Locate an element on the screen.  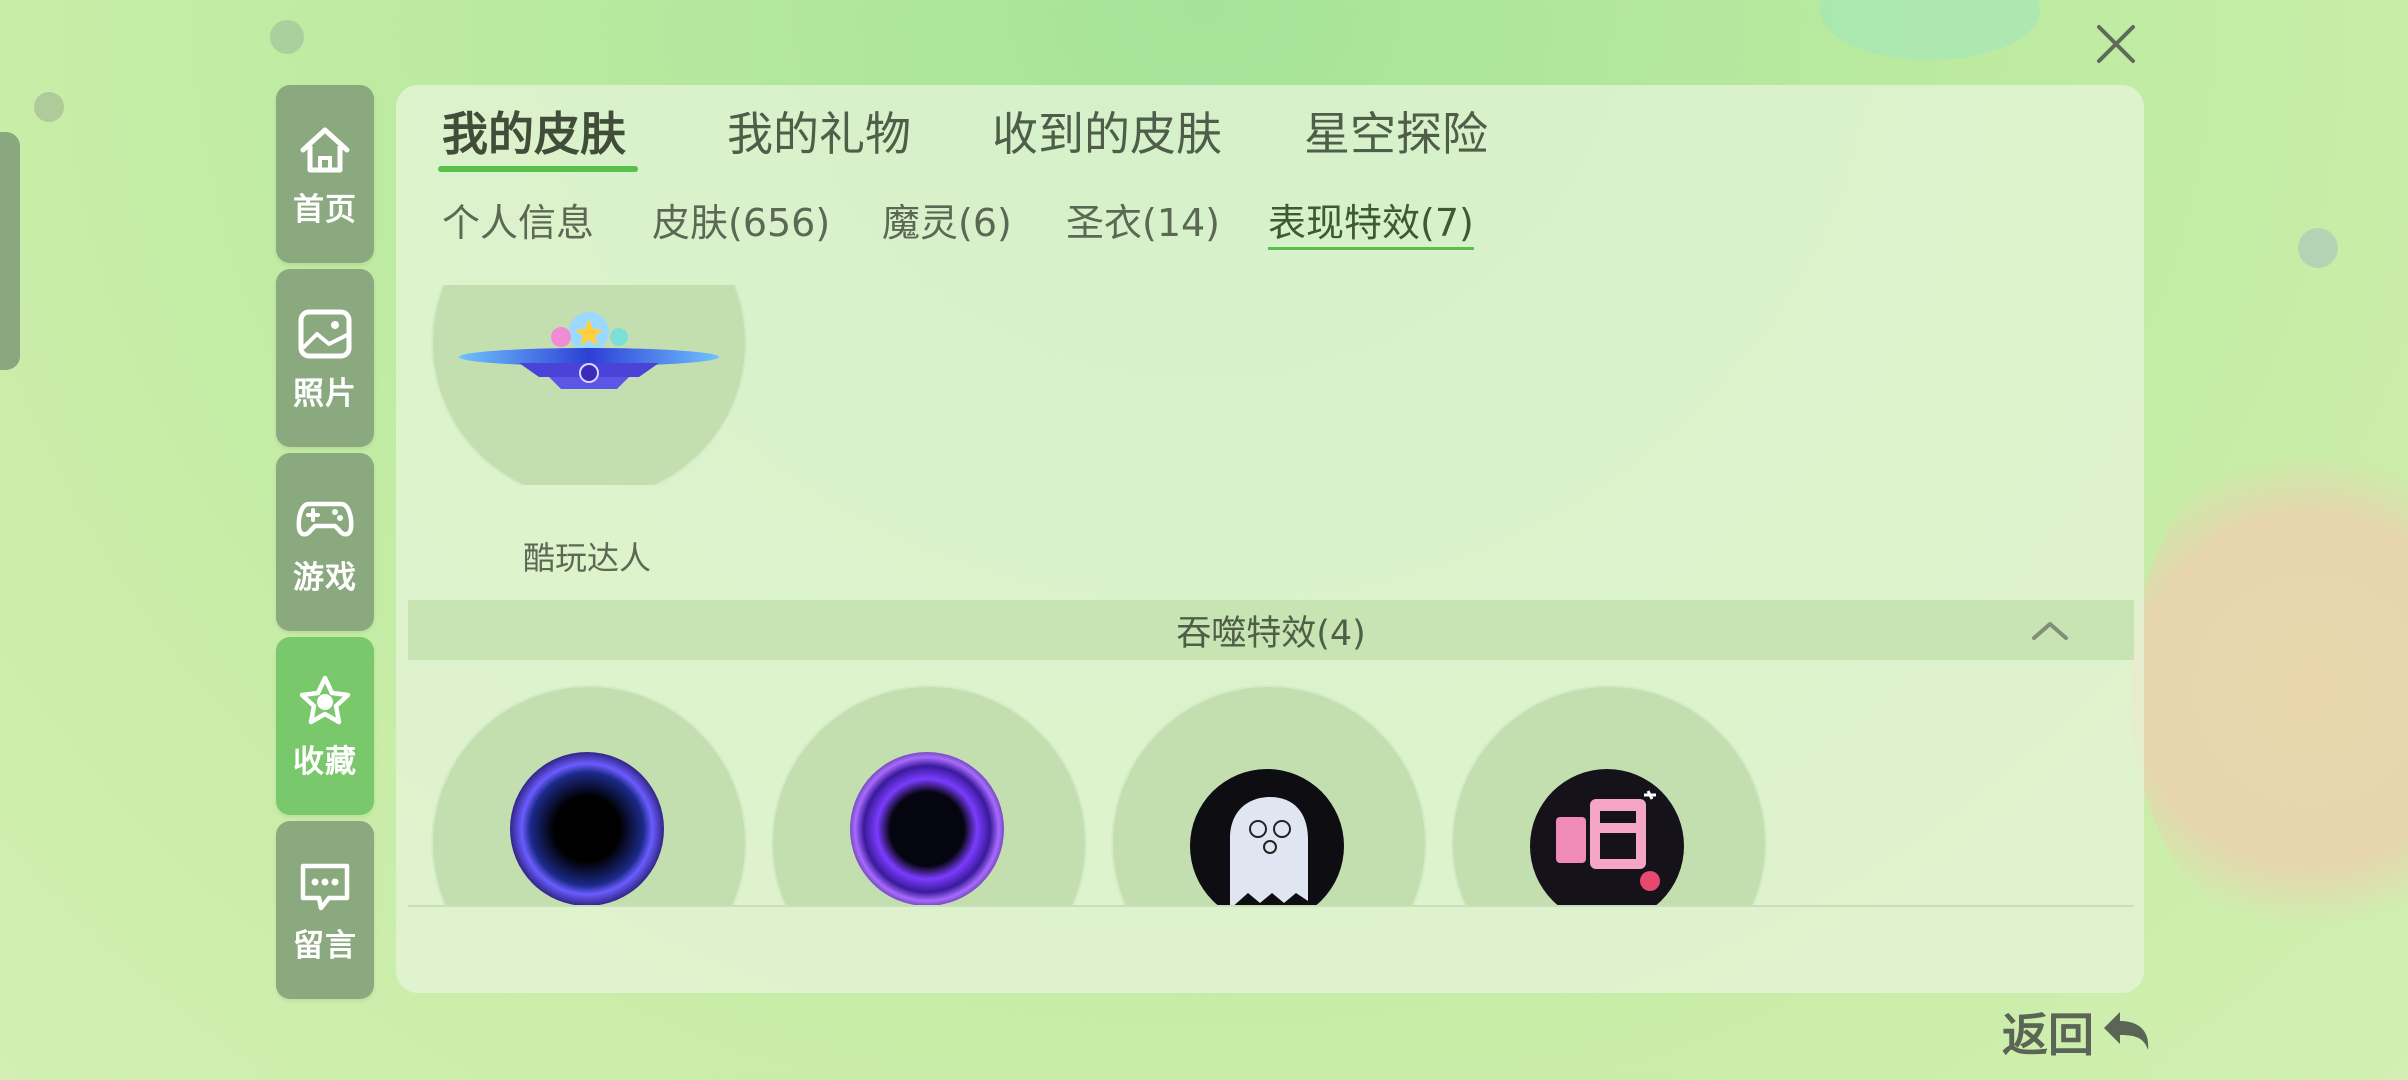
effect-item-cool-player is located at coordinates (589, 385).